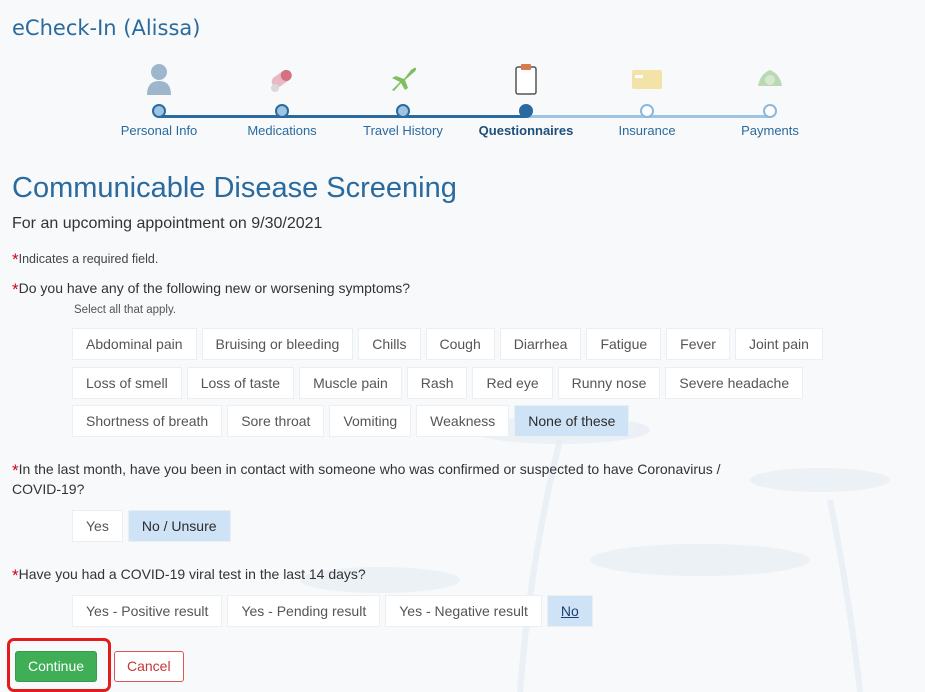 The image size is (925, 692). Describe the element at coordinates (624, 344) in the screenshot. I see `symptom-option: Fatigue` at that location.